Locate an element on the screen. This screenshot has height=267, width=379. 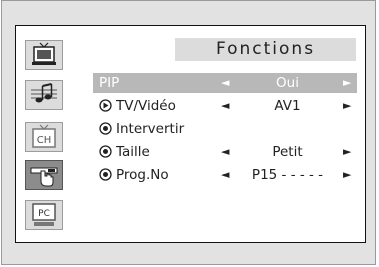
sidebar-item-channel: CH is located at coordinates (44, 137).